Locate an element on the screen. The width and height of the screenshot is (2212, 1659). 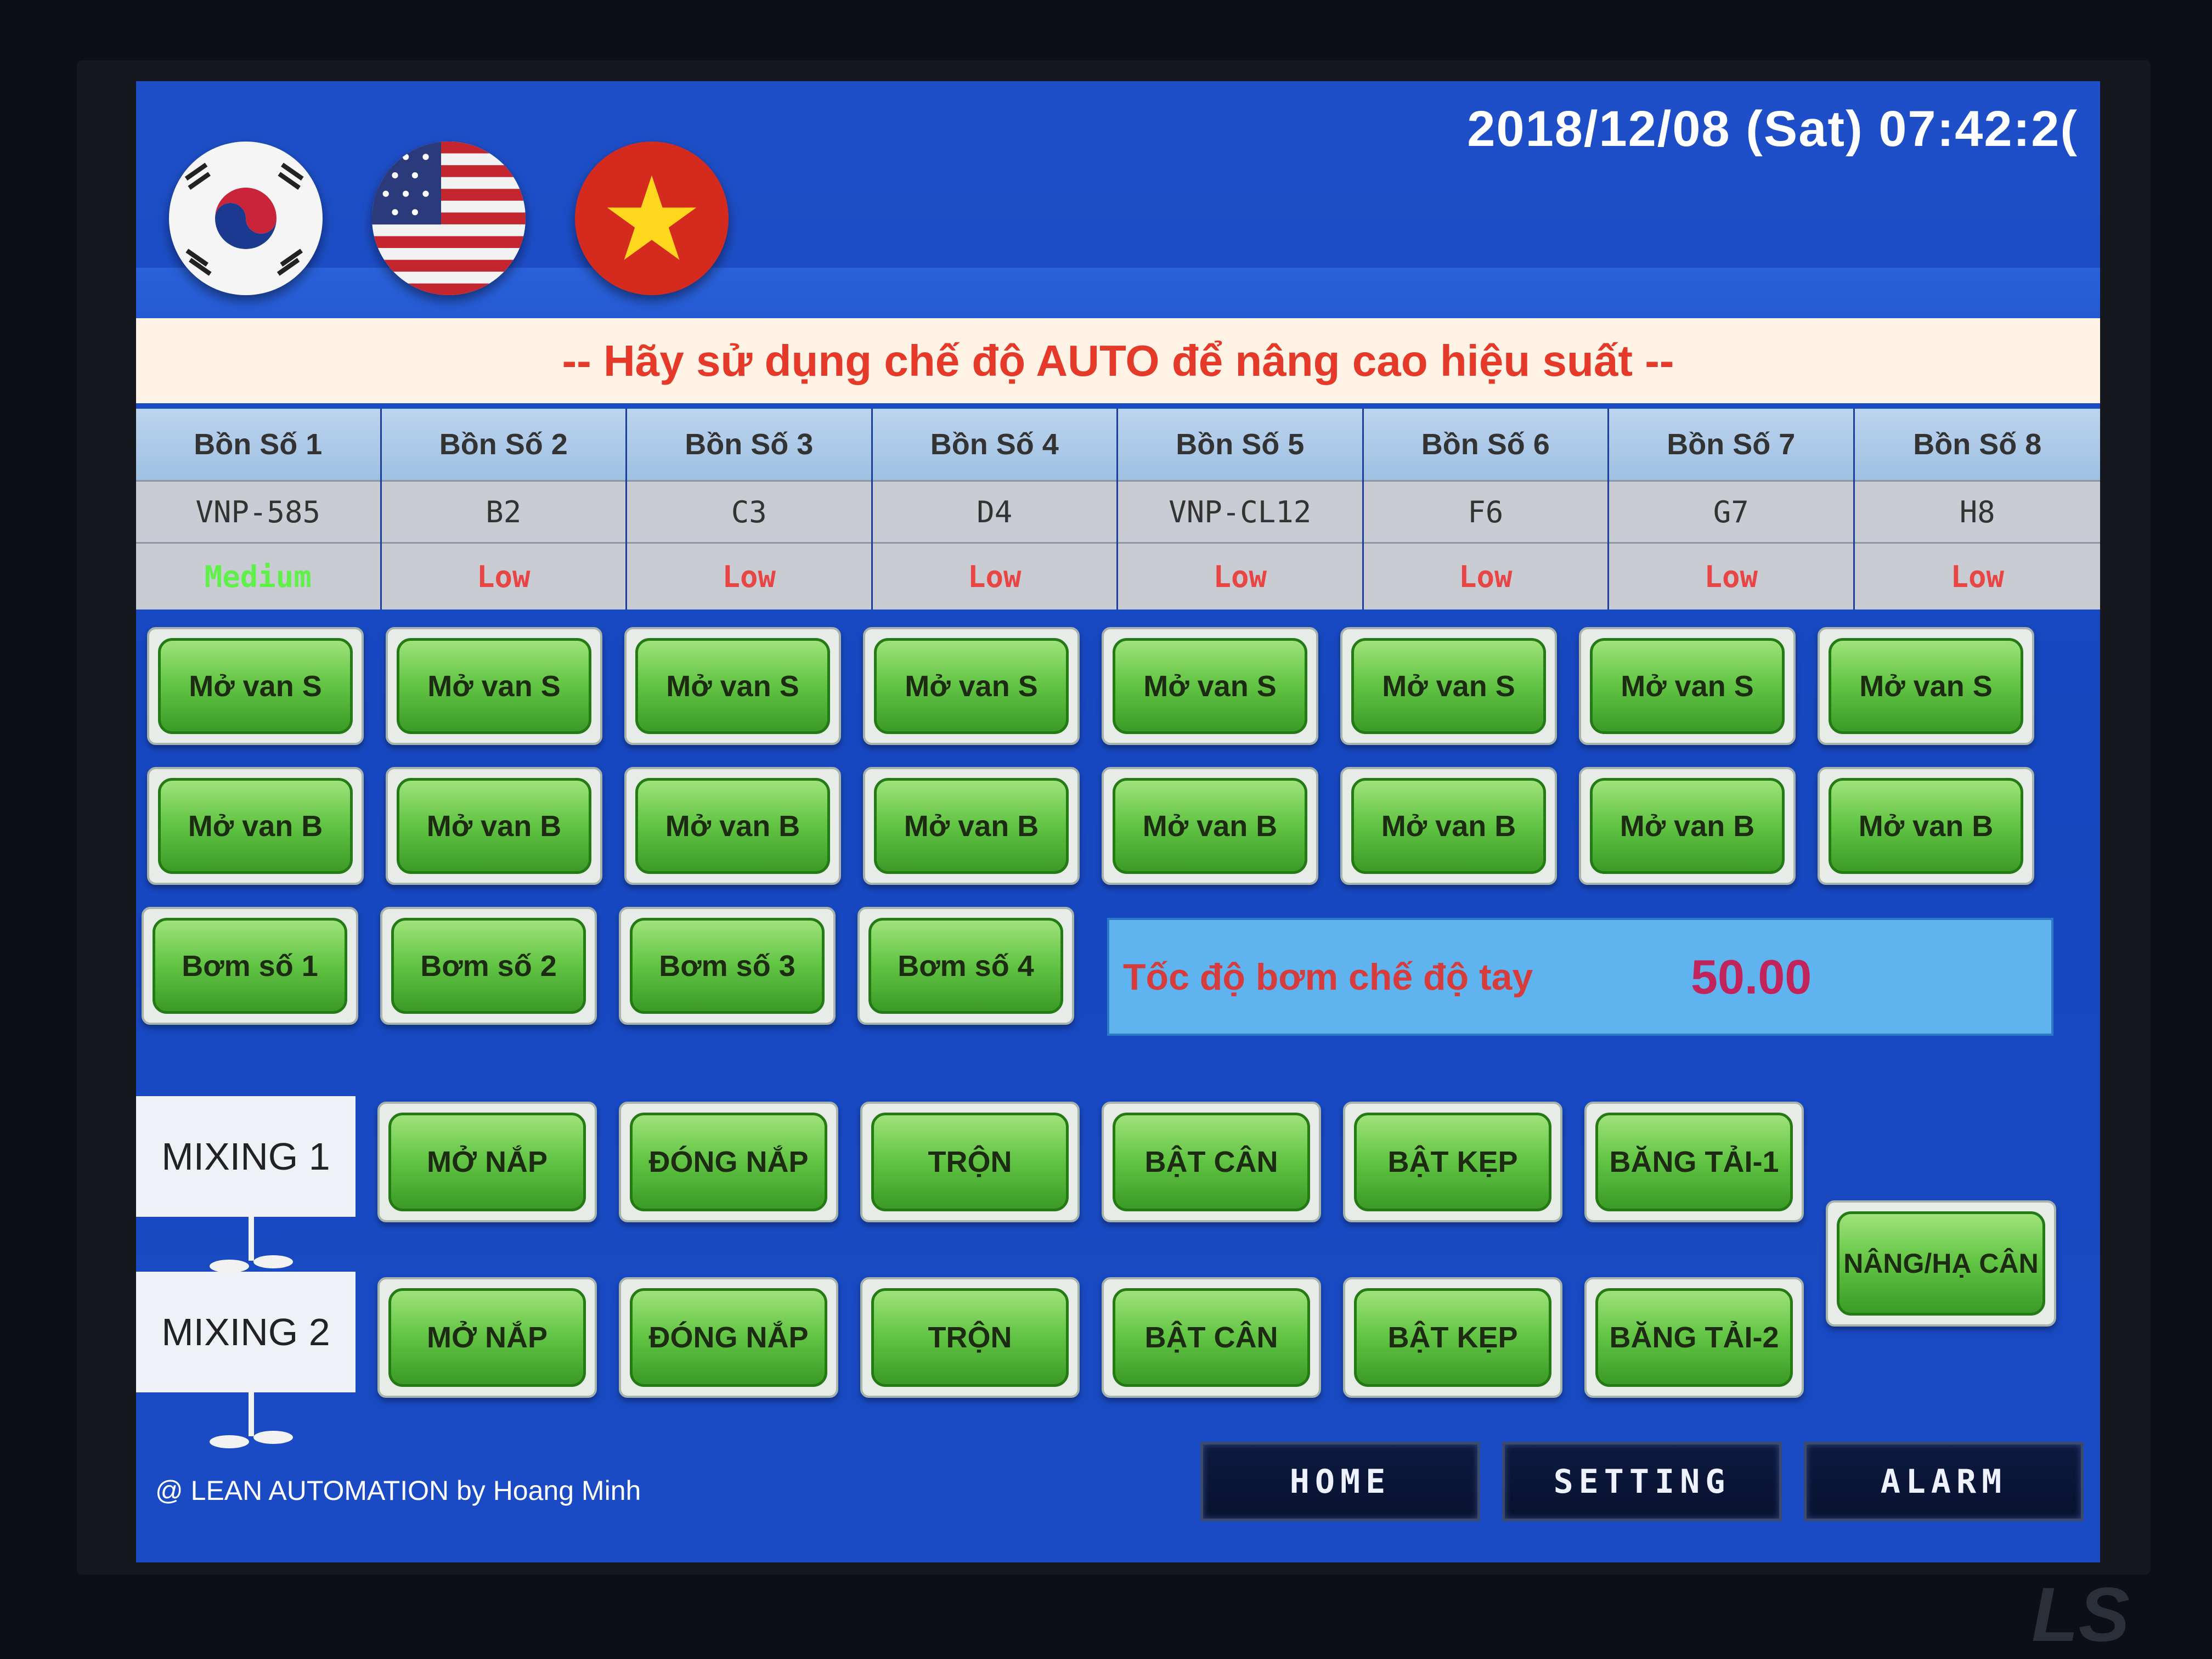
tank-name: Bồn Số 2 is located at coordinates (503, 444).